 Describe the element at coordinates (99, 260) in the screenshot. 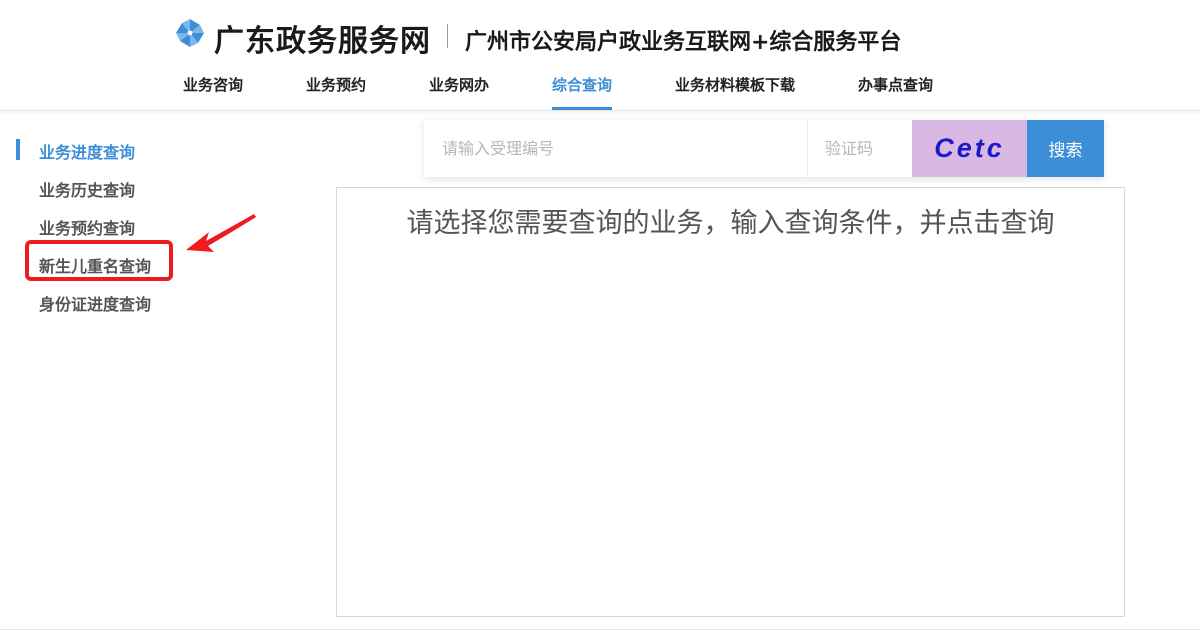

I see `red-highlight-box` at that location.